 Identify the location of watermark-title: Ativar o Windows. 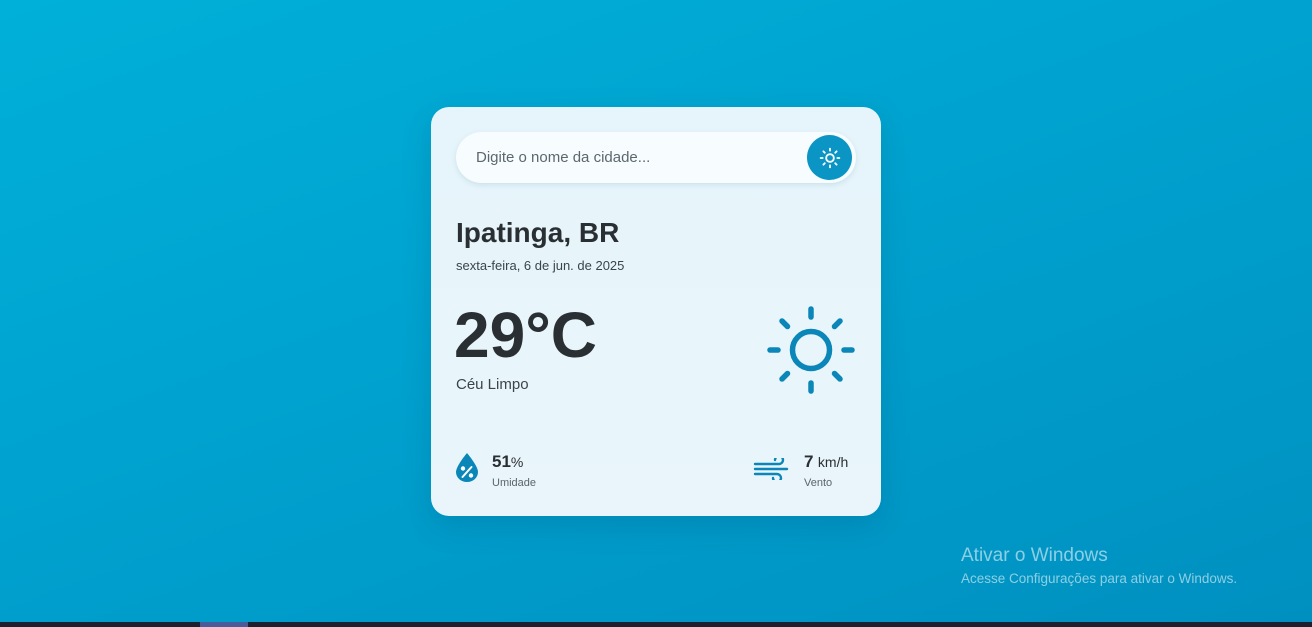
(1034, 555).